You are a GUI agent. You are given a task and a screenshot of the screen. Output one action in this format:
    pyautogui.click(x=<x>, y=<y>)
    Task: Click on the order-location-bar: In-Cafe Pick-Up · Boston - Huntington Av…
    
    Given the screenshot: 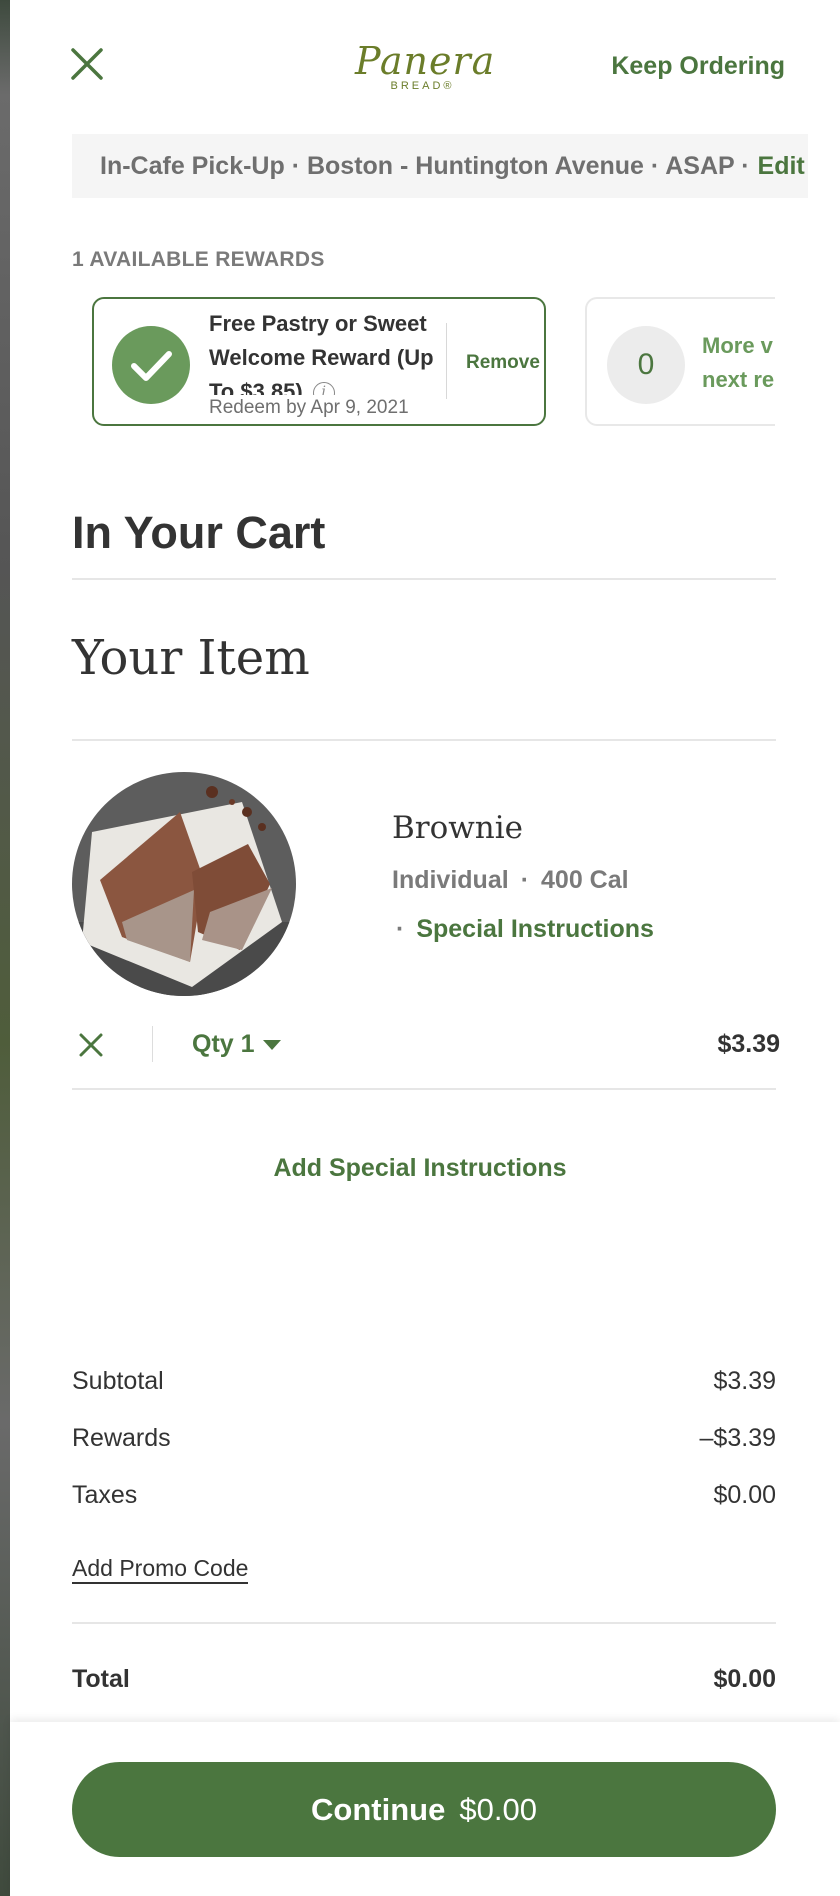 What is the action you would take?
    pyautogui.click(x=440, y=166)
    